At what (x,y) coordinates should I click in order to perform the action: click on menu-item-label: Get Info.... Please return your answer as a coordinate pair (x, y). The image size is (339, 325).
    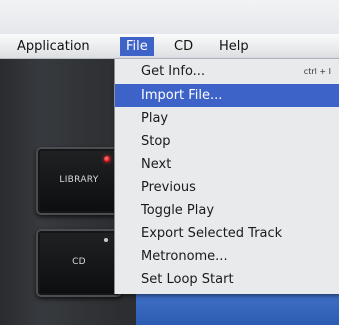
    Looking at the image, I should click on (173, 71).